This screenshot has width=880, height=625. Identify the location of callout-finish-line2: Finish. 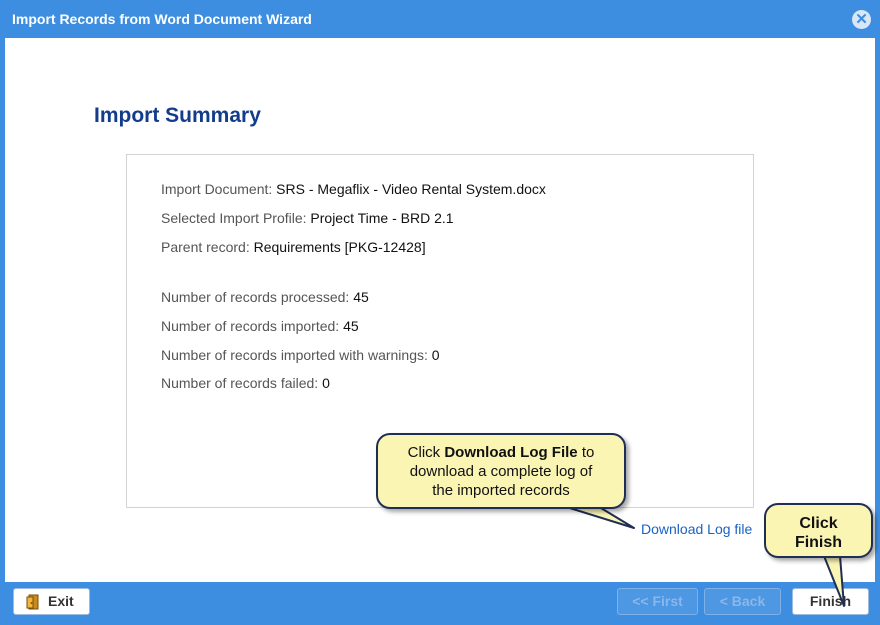
(818, 542).